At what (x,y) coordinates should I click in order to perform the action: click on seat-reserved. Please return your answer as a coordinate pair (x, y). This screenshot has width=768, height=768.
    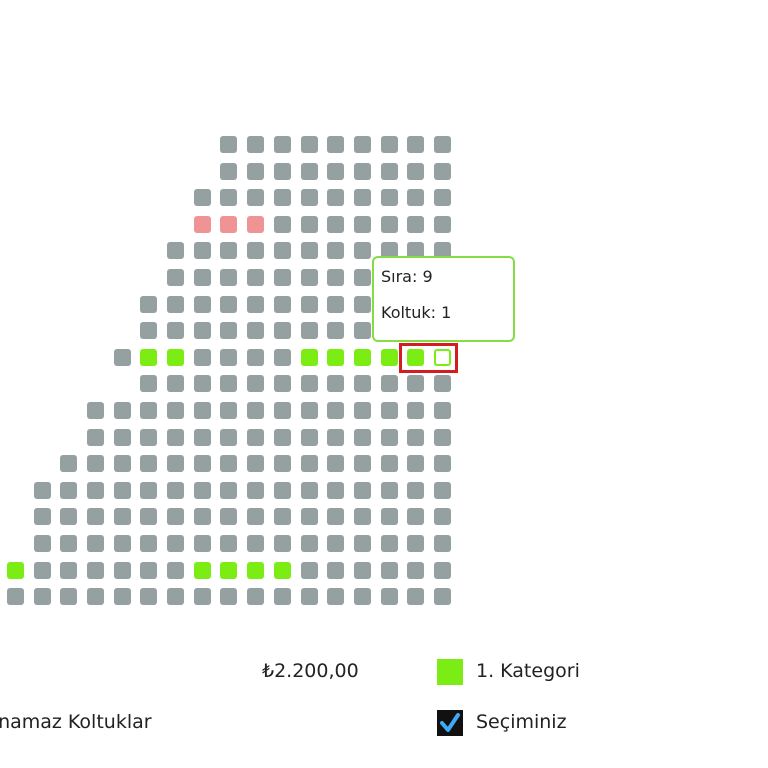
    Looking at the image, I should click on (228, 224).